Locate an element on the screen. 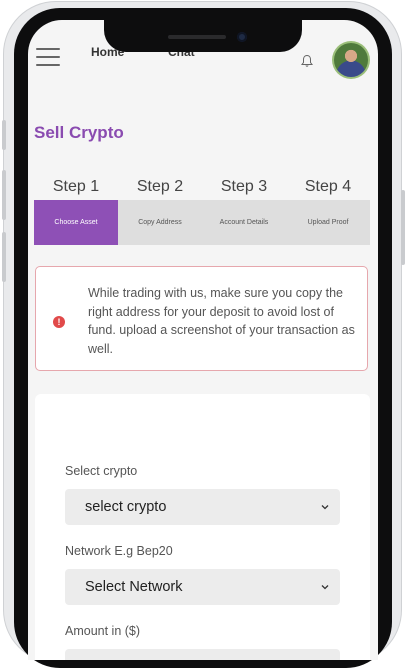 This screenshot has height=668, width=407. amount-label: Amount in ($) is located at coordinates (103, 631).